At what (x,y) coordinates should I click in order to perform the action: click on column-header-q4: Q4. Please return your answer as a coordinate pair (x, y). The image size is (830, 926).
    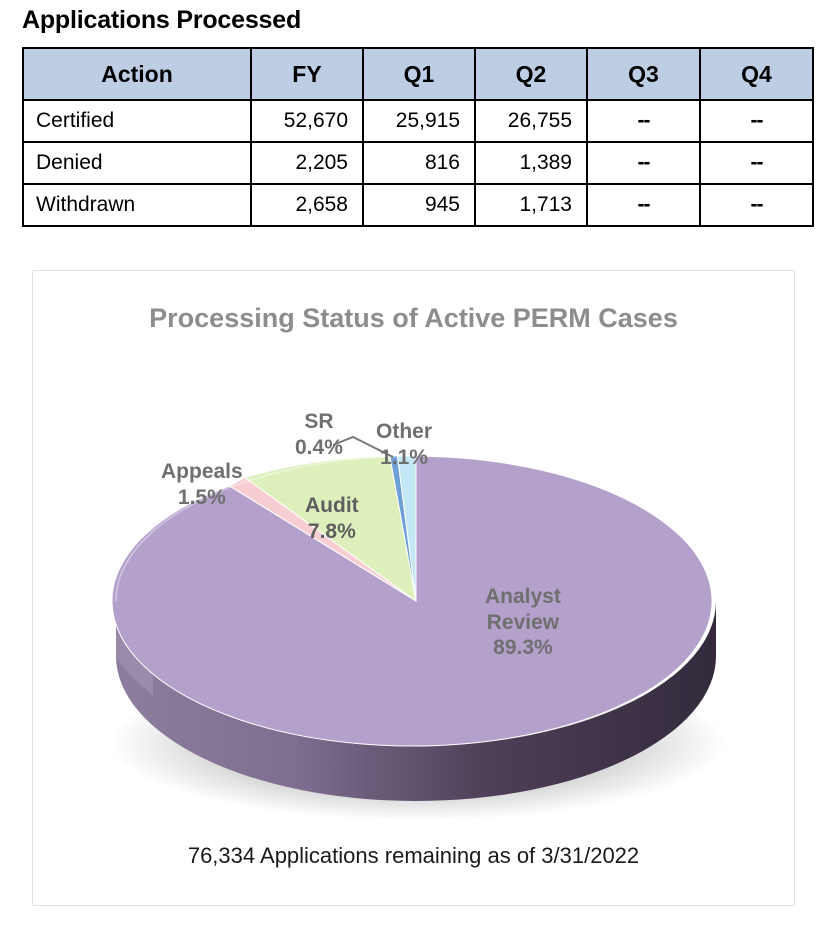
    Looking at the image, I should click on (756, 74).